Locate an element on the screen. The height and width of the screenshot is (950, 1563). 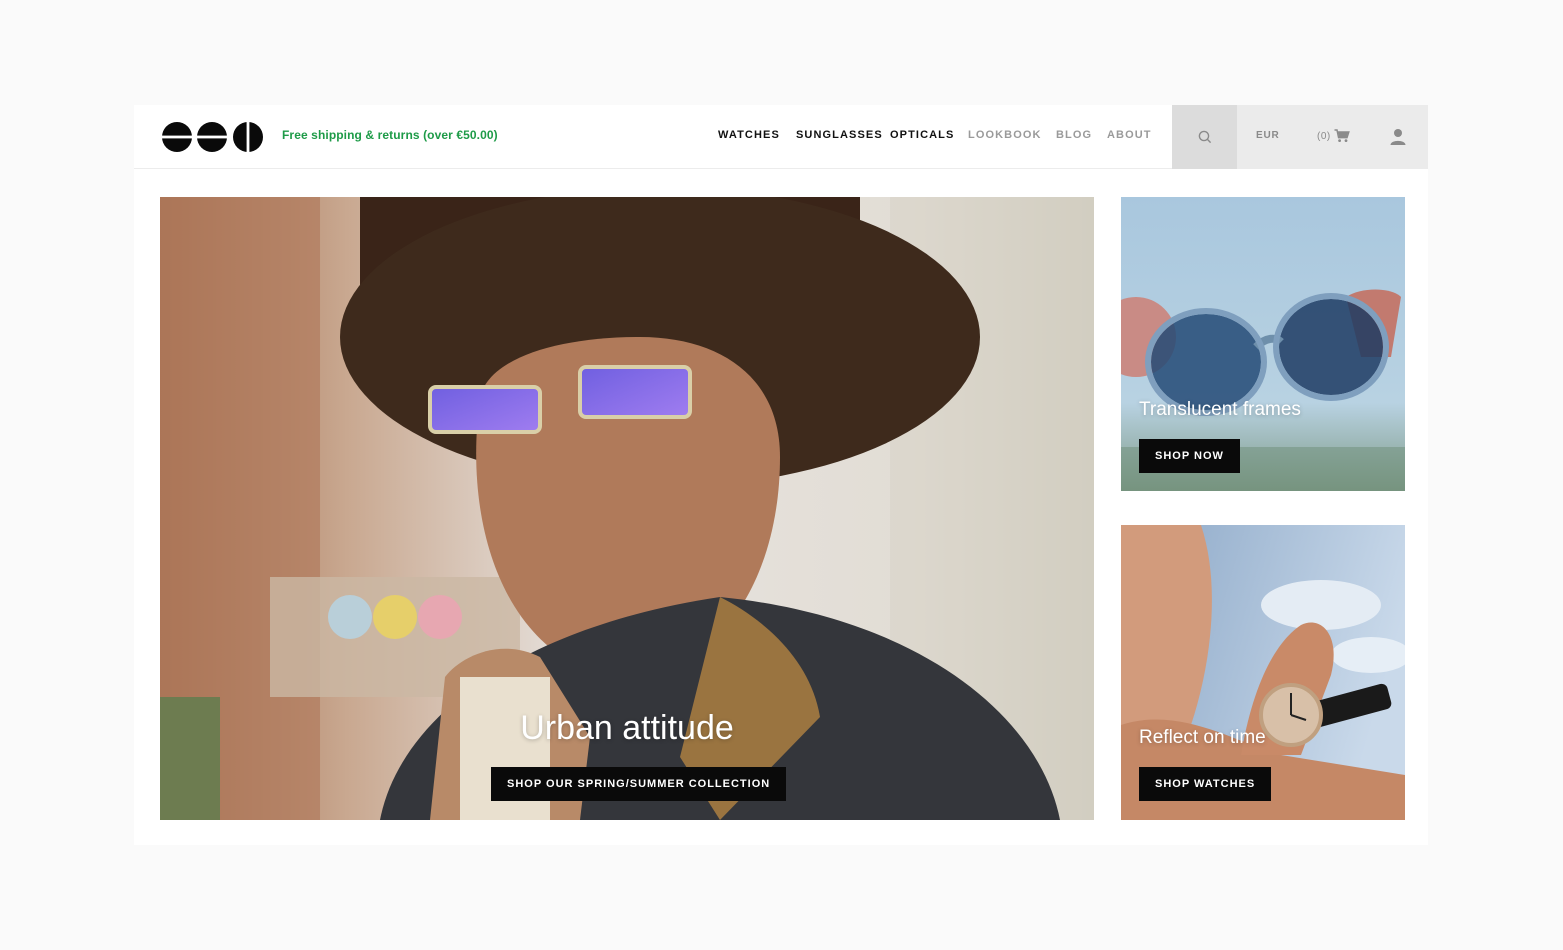
free-shipping-banner: Free shipping & returns (over €50.00) is located at coordinates (390, 135).